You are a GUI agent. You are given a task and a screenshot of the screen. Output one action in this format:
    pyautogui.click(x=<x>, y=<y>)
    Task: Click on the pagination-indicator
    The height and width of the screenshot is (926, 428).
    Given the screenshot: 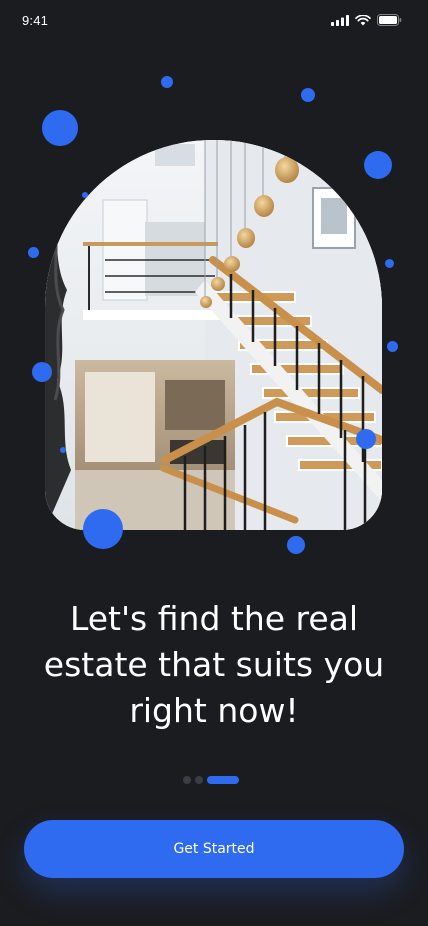 What is the action you would take?
    pyautogui.click(x=211, y=780)
    